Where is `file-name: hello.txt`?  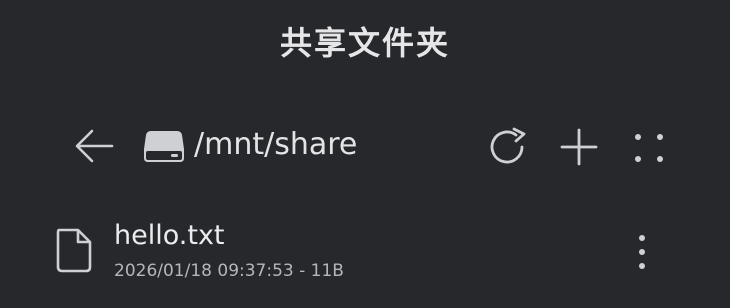 file-name: hello.txt is located at coordinates (169, 235).